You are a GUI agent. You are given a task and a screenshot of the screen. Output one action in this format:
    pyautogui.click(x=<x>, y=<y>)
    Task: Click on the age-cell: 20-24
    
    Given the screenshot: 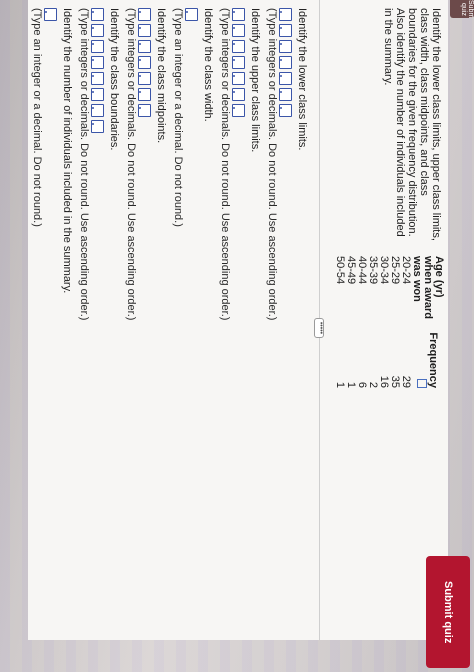 What is the action you would take?
    pyautogui.click(x=406, y=270)
    